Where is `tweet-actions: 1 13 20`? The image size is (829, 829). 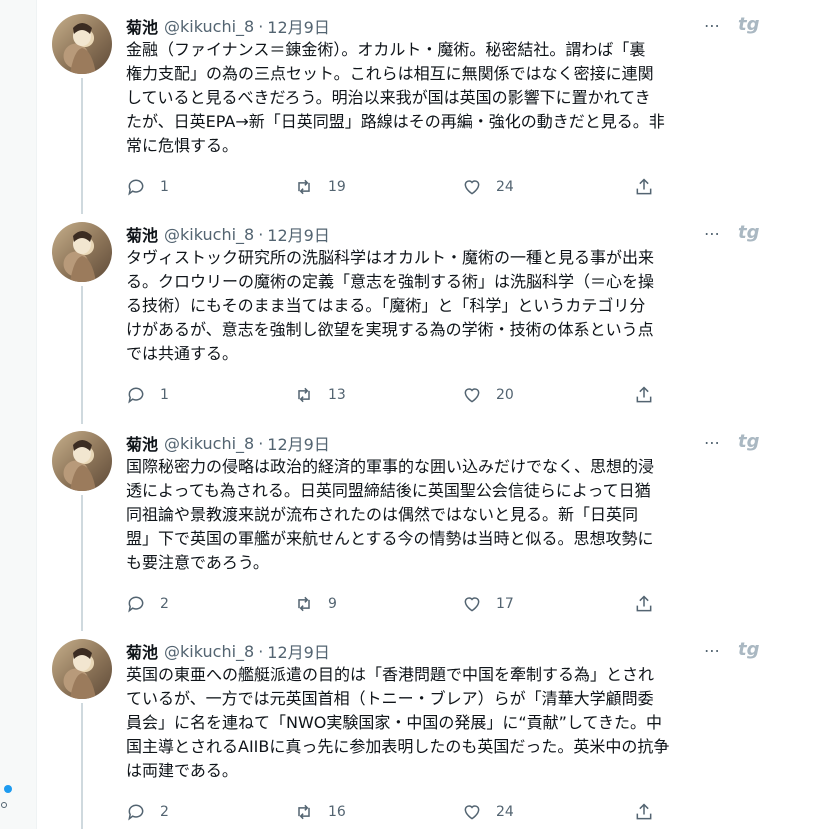 tweet-actions: 1 13 20 is located at coordinates (396, 396).